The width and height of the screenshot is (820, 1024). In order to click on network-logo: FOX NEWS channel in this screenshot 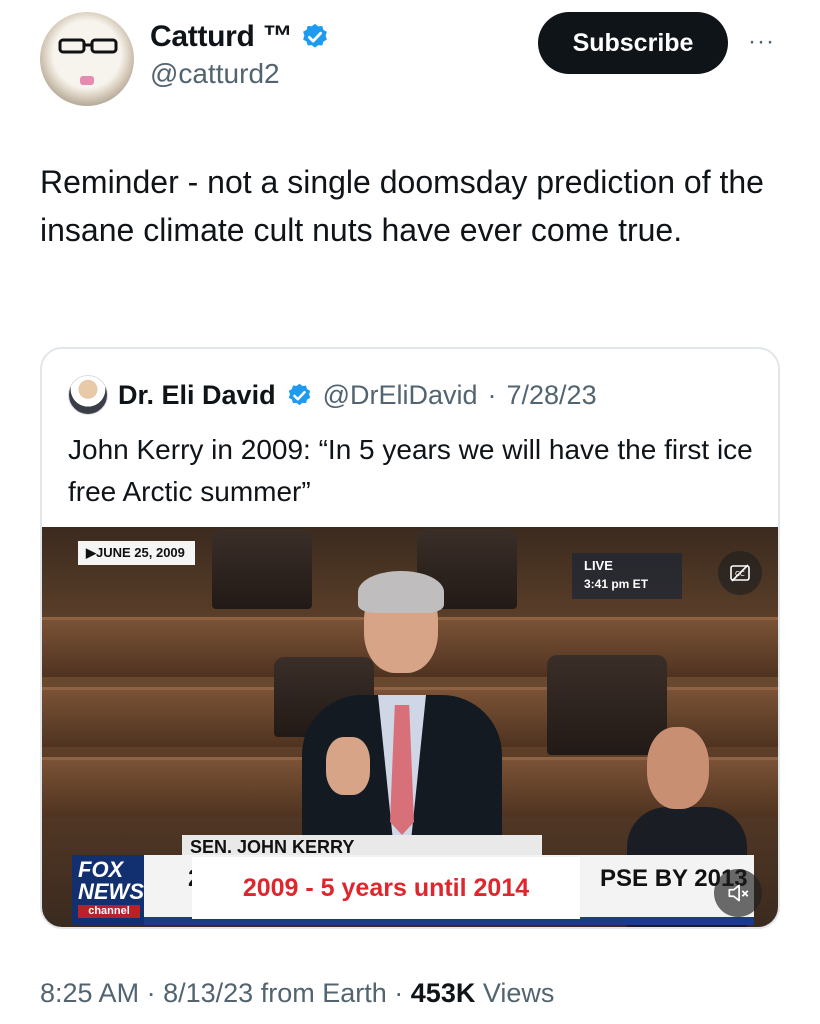, I will do `click(108, 890)`.